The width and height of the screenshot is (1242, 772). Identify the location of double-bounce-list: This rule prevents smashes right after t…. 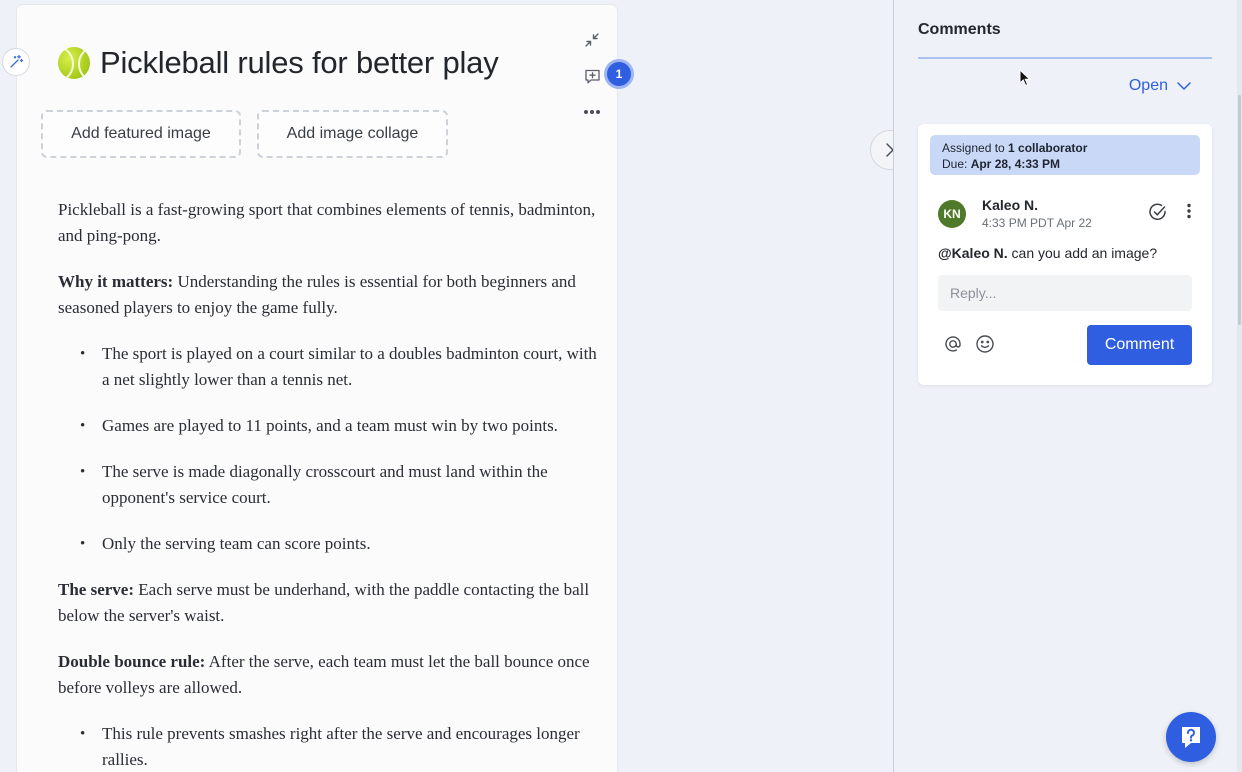
(333, 746).